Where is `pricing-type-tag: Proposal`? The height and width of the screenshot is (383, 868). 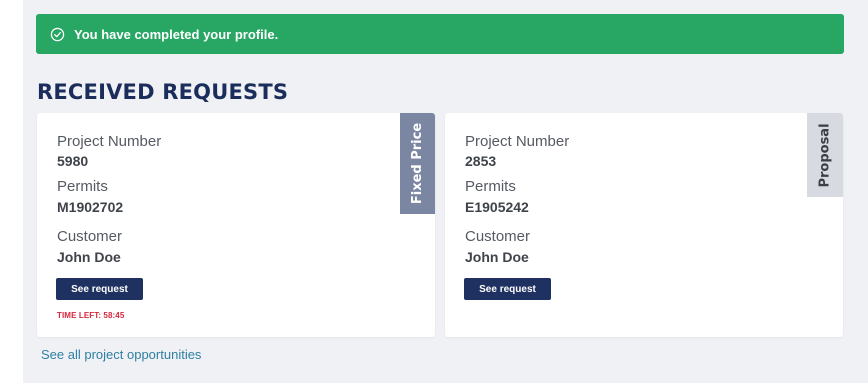
pricing-type-tag: Proposal is located at coordinates (825, 155).